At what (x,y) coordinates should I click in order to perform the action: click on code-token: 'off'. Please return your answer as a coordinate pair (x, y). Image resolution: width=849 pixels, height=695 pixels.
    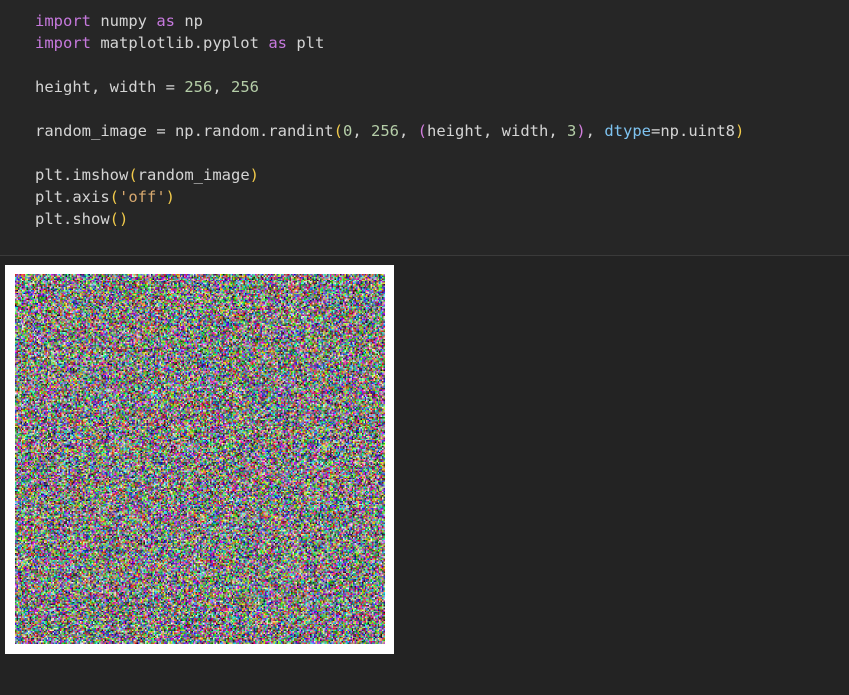
    Looking at the image, I should click on (142, 197).